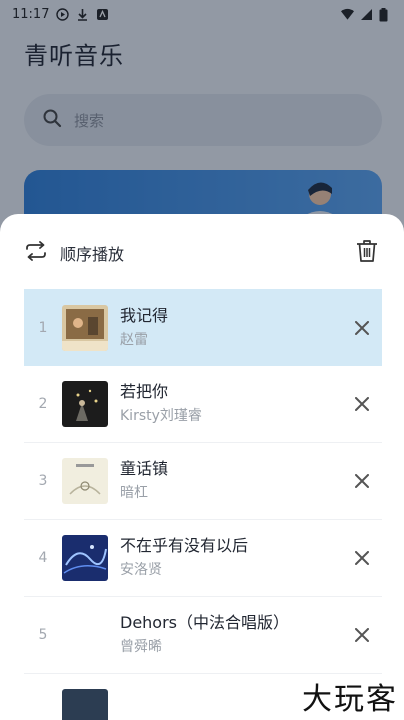 Image resolution: width=404 pixels, height=720 pixels. Describe the element at coordinates (43, 635) in the screenshot. I see `track-index: 5` at that location.